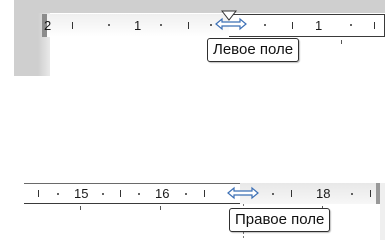 This screenshot has width=385, height=240. I want to click on ruler-label-2: 2, so click(48, 25).